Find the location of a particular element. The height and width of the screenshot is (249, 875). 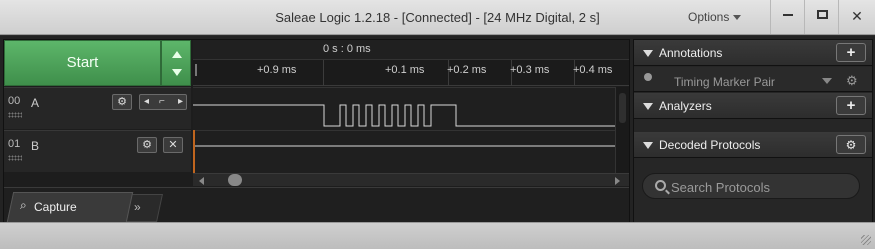

search-protocols-input is located at coordinates (761, 187).